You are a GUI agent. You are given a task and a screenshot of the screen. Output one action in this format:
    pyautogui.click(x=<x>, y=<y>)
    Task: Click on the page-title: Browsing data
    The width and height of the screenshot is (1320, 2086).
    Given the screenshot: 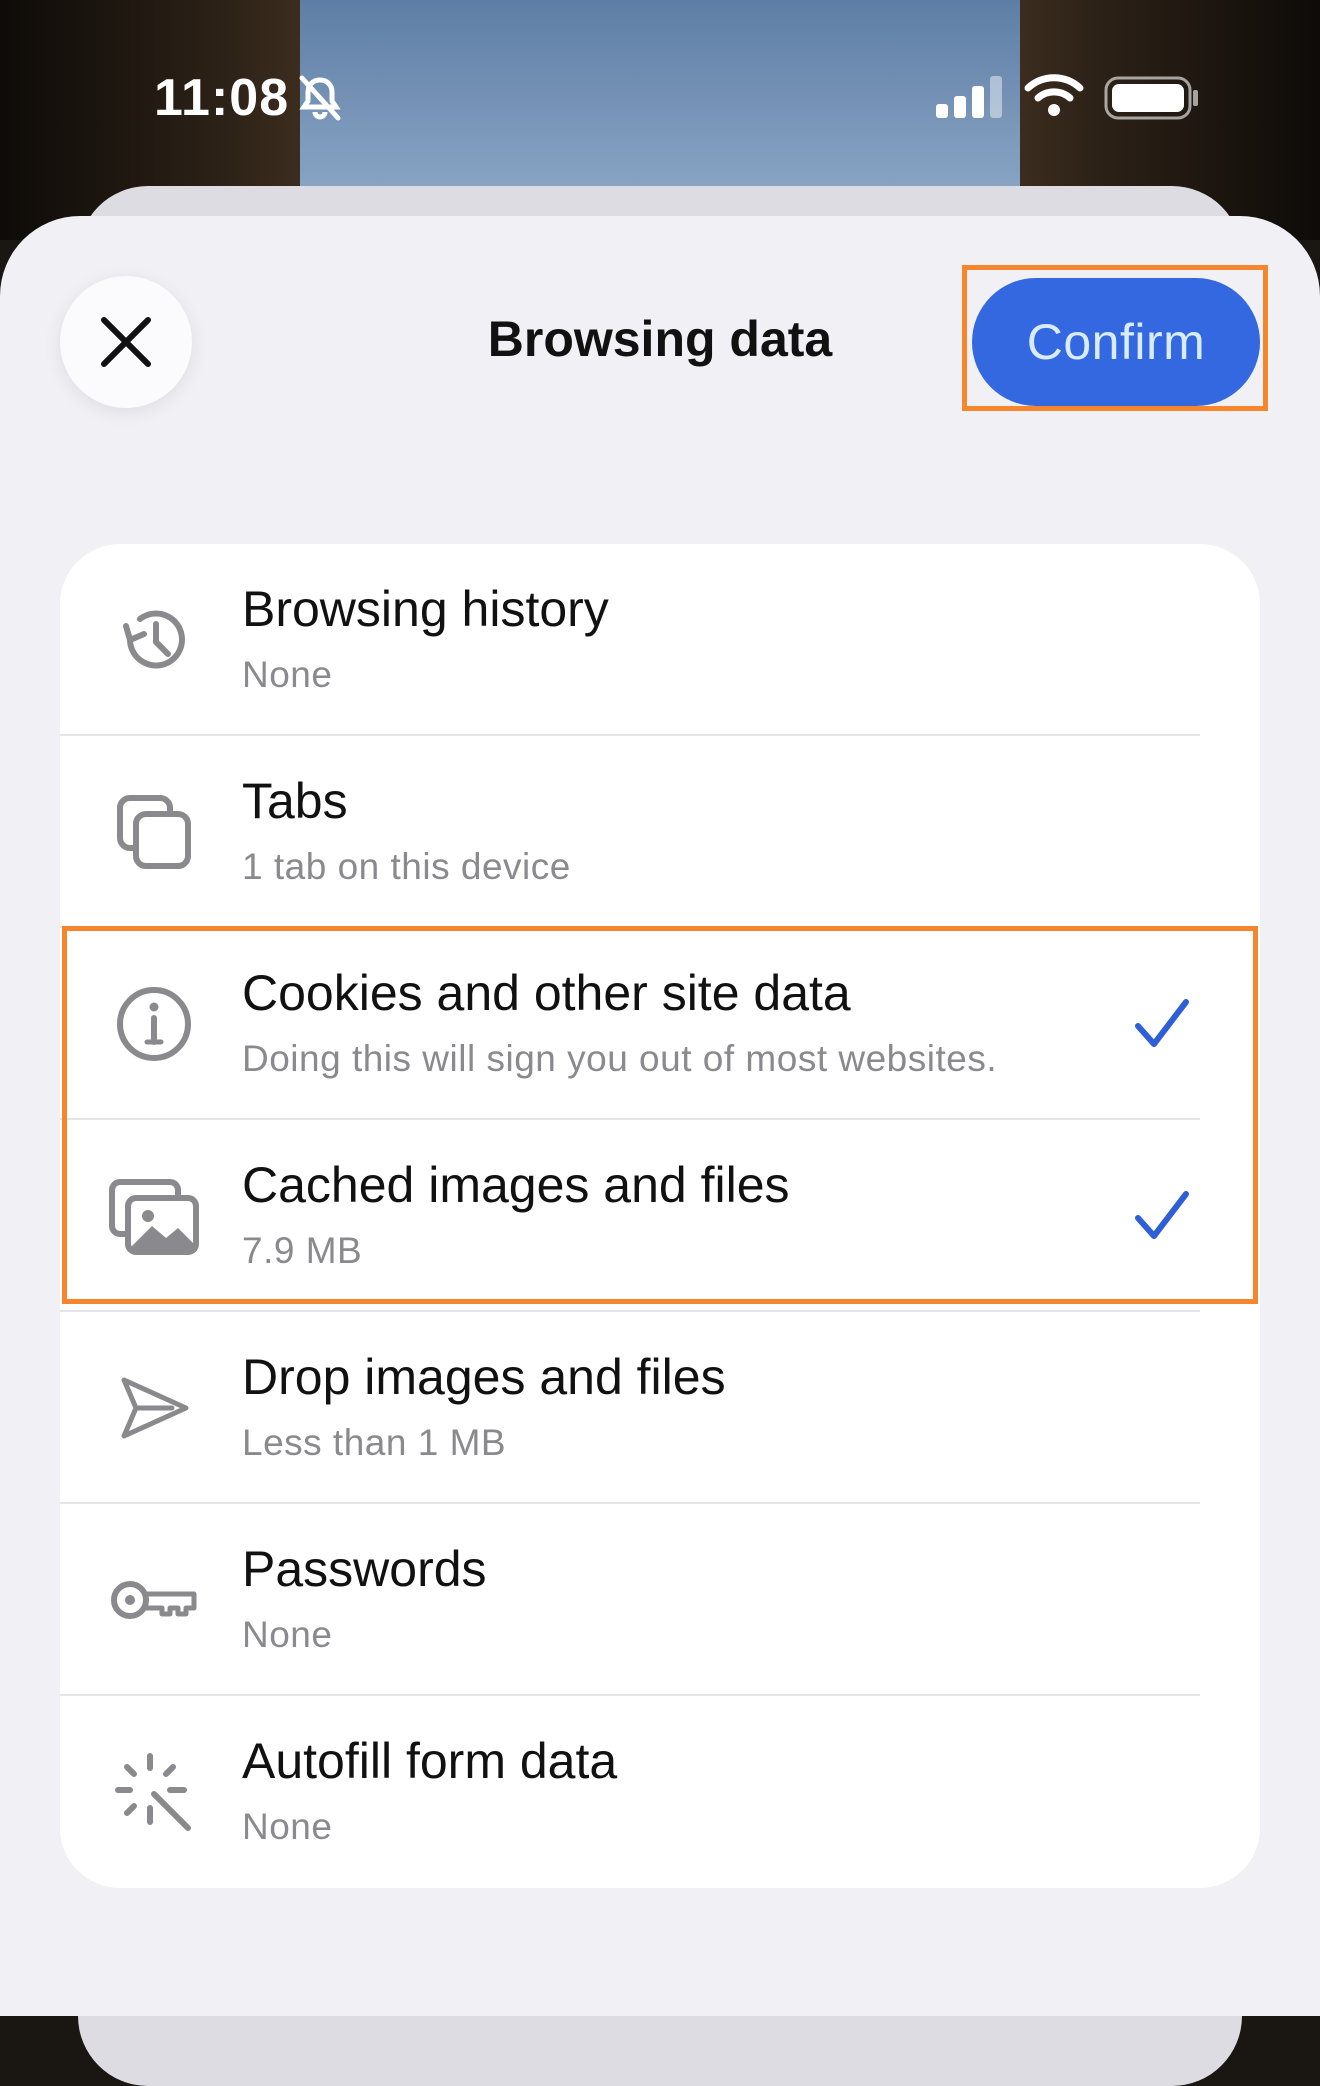 What is the action you would take?
    pyautogui.click(x=660, y=339)
    